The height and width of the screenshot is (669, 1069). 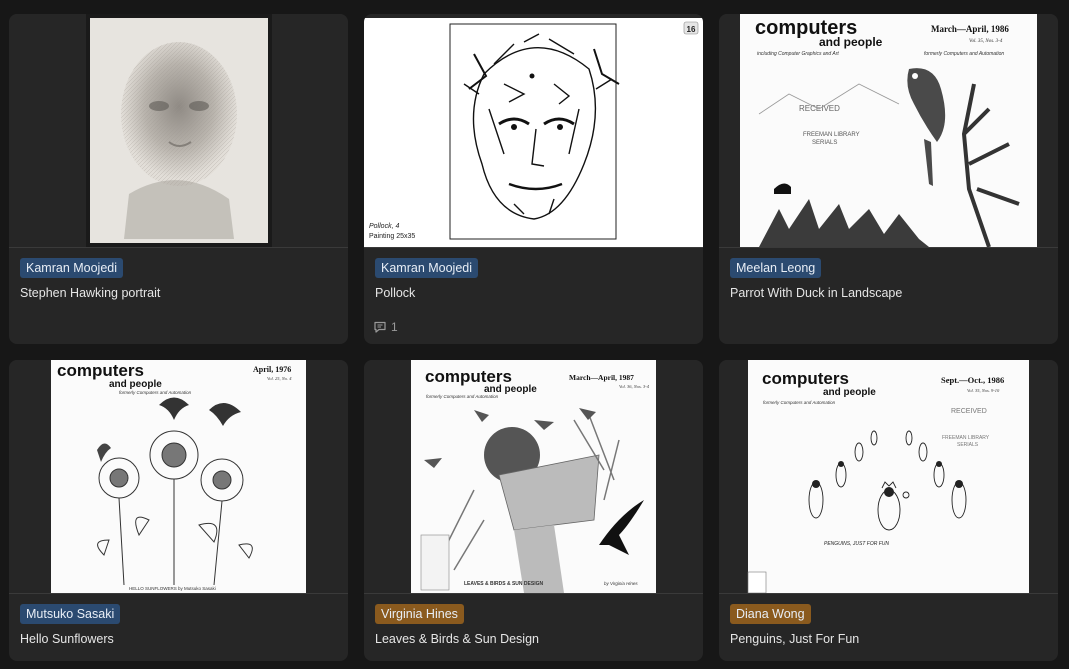 I want to click on author-tag: Mutsuko Sasaki, so click(x=70, y=614).